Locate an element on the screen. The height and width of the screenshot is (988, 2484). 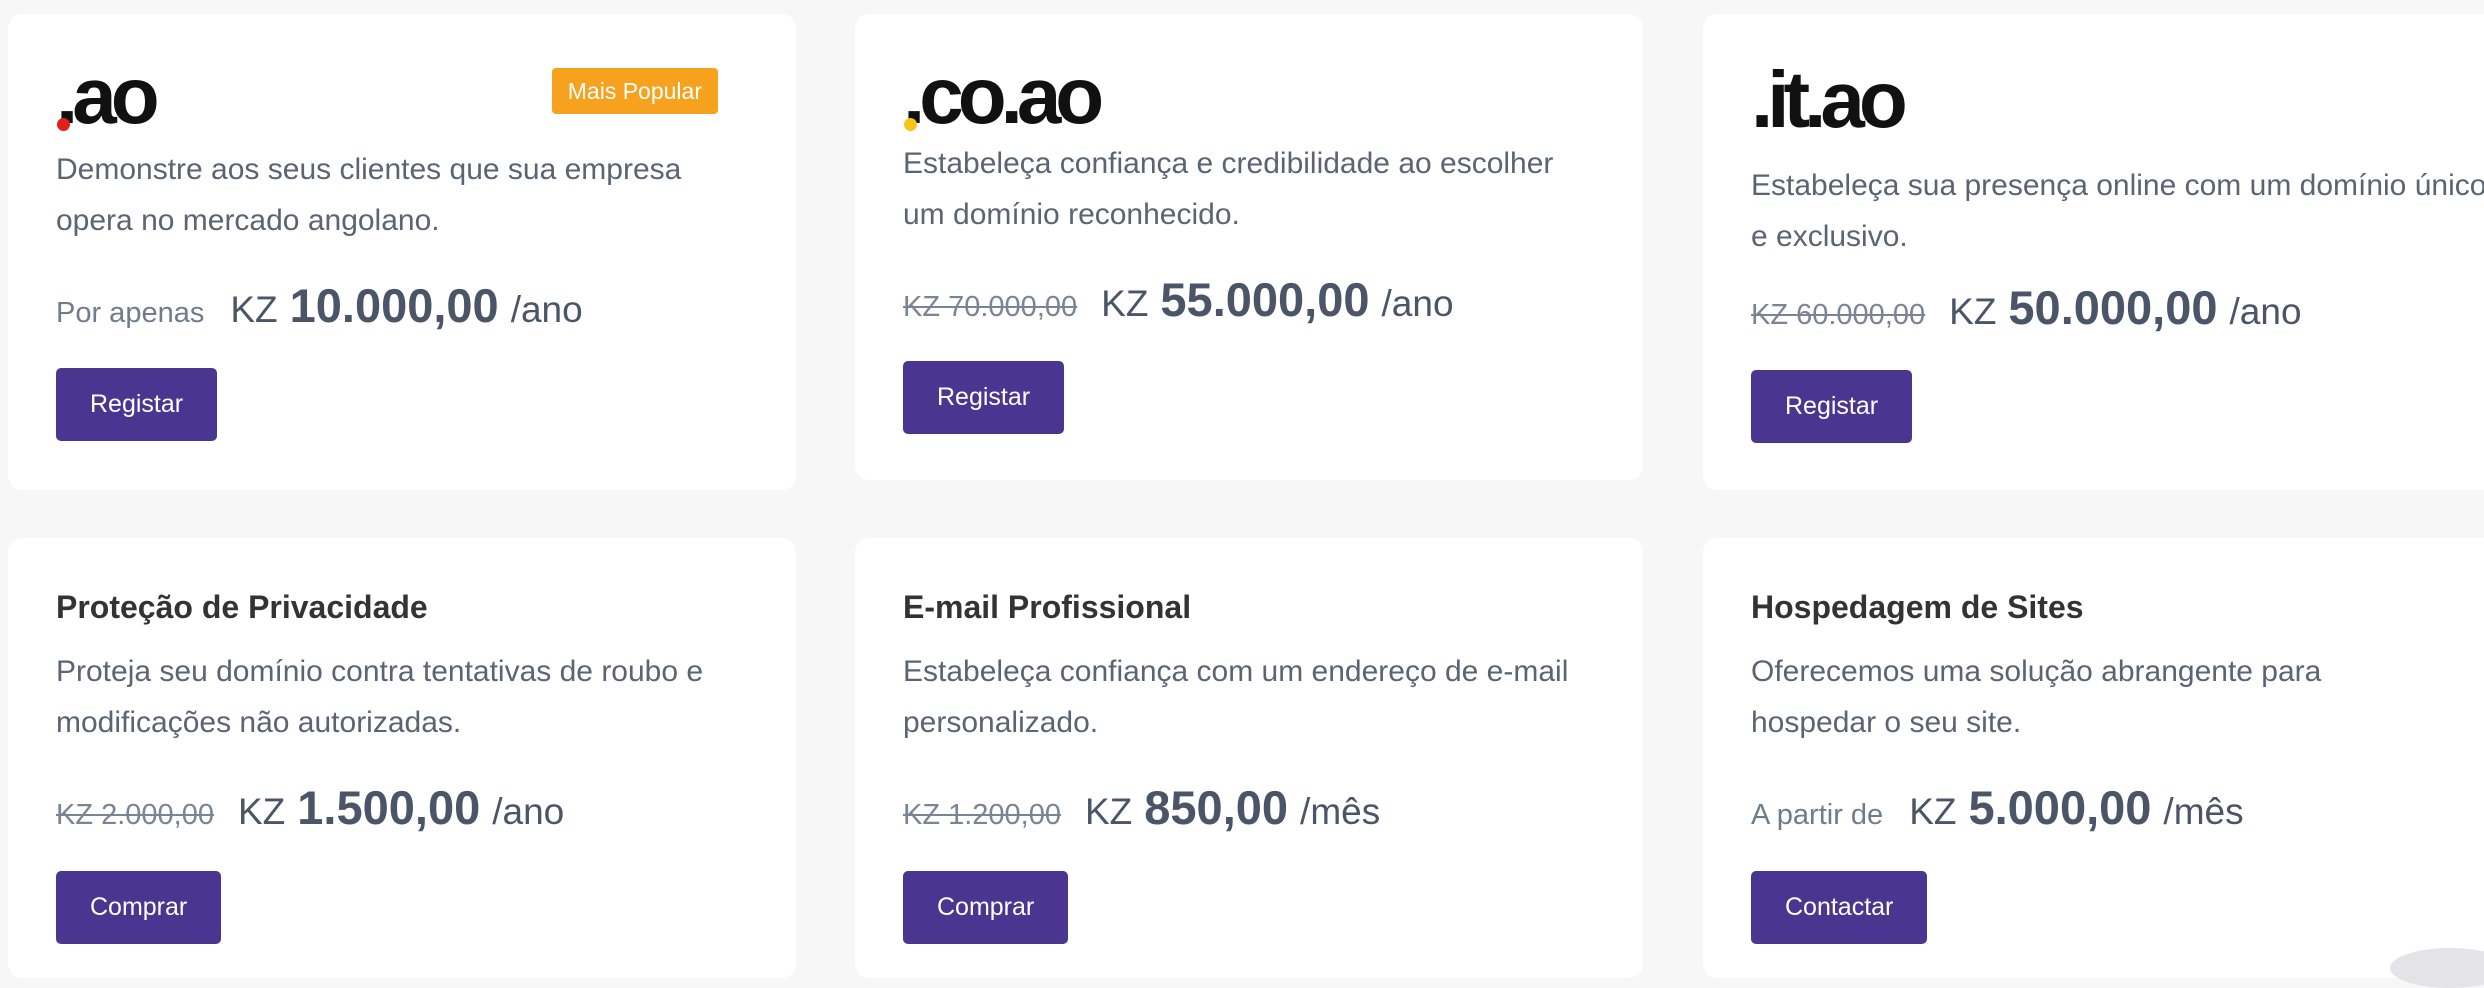
price-row: KZ 2.000,00 KZ 1.500,00 /ano is located at coordinates (310, 807).